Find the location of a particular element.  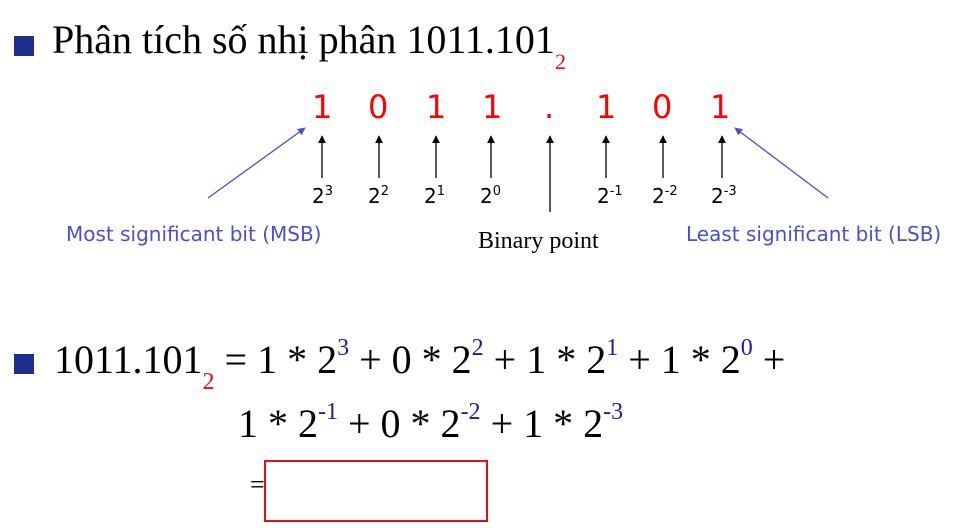

power-label: 23 is located at coordinates (323, 196).